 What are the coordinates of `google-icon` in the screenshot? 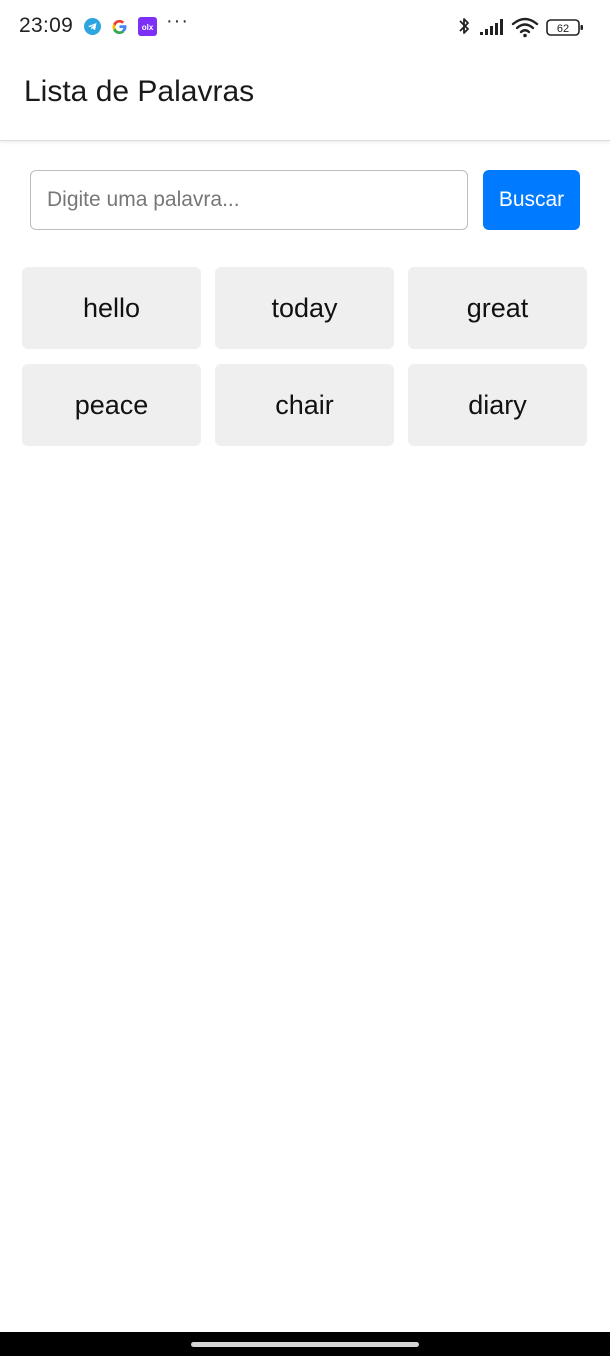 It's located at (119, 26).